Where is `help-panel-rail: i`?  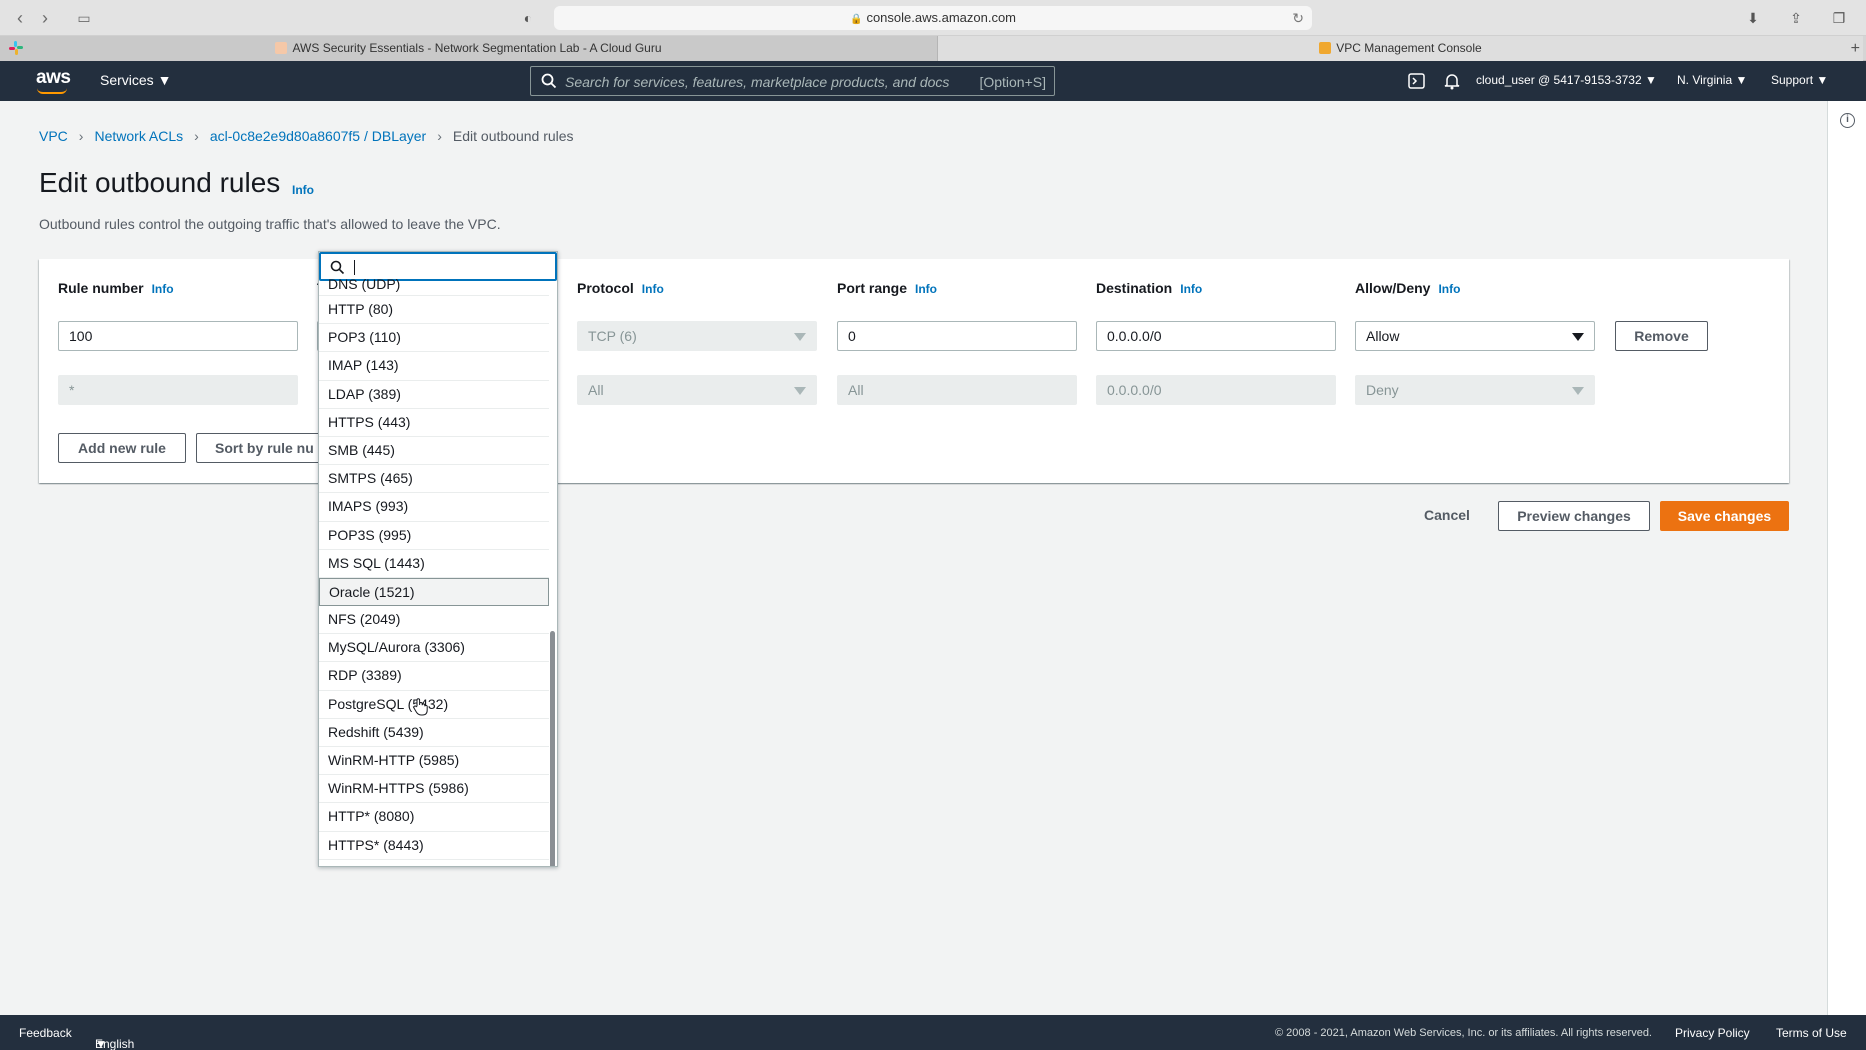 help-panel-rail: i is located at coordinates (1846, 558).